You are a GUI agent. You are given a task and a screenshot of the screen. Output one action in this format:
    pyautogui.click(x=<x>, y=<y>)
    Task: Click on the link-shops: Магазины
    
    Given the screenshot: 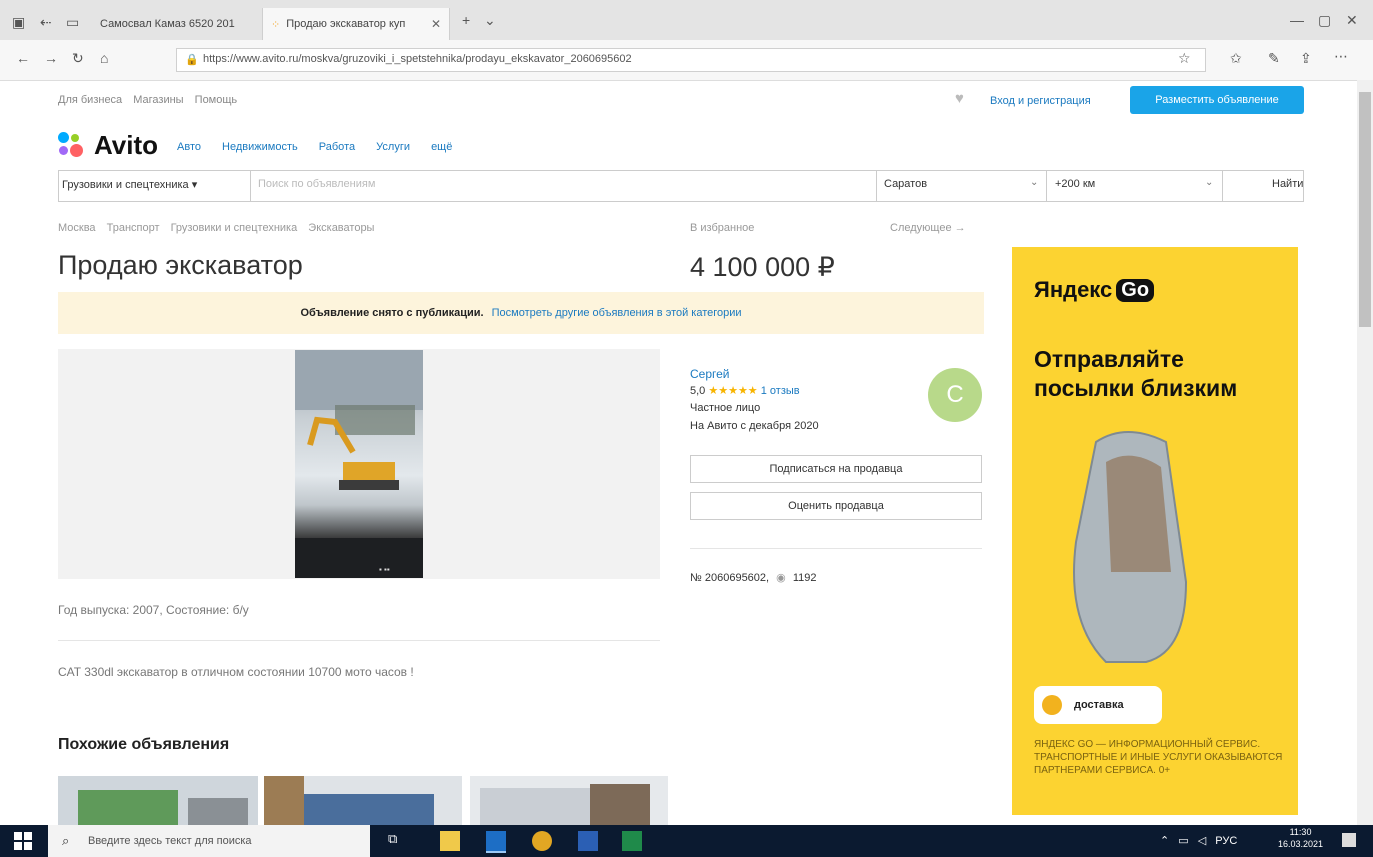 What is the action you would take?
    pyautogui.click(x=158, y=100)
    